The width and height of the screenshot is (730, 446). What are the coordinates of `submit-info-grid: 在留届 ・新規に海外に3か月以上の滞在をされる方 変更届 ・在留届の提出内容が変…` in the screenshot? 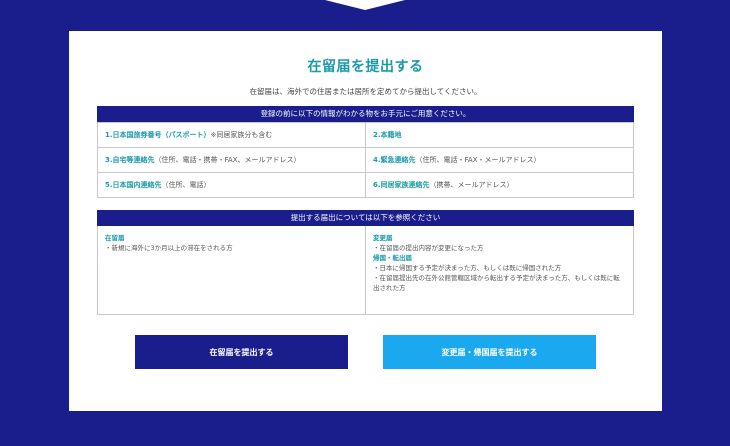 It's located at (365, 270).